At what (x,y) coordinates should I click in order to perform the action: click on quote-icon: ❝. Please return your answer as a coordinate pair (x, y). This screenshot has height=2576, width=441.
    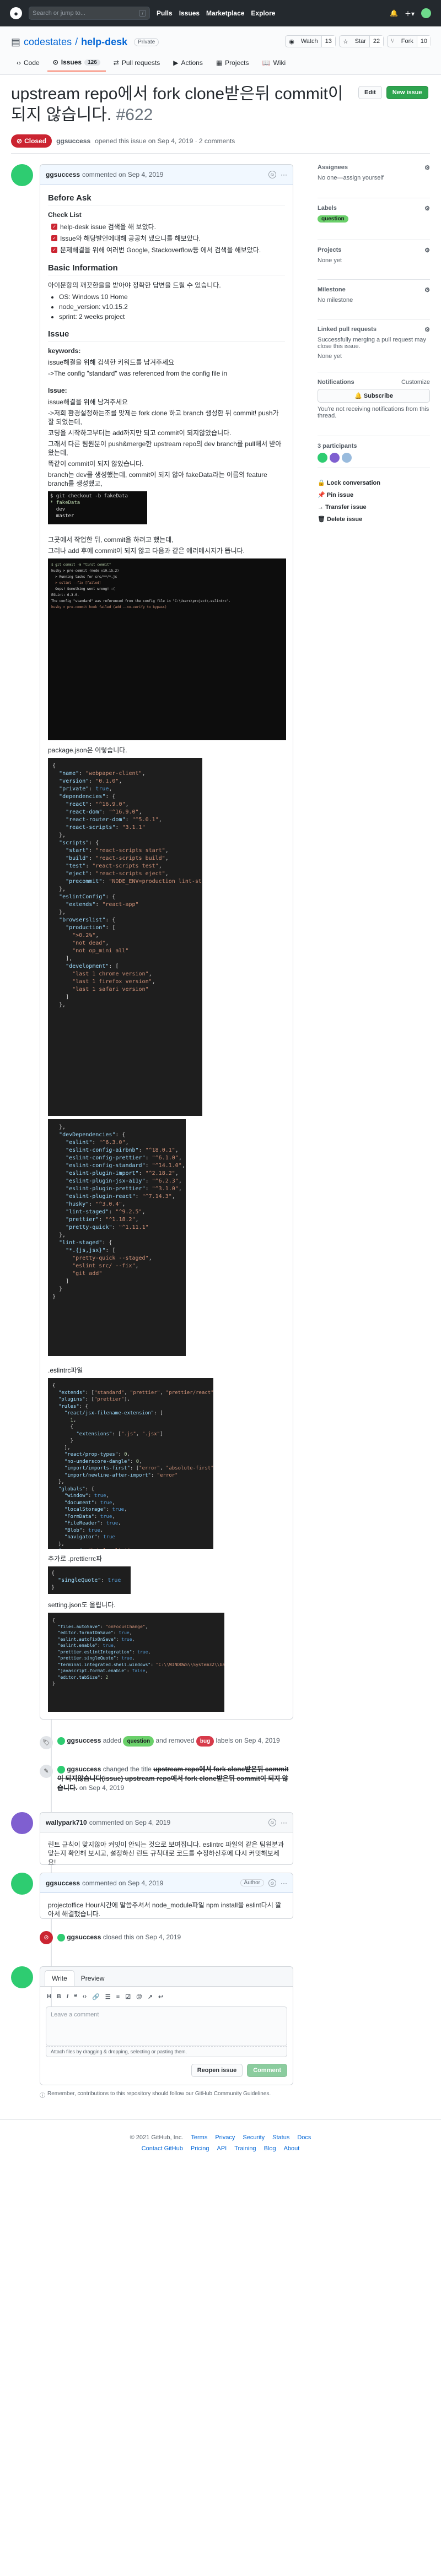
    Looking at the image, I should click on (76, 1996).